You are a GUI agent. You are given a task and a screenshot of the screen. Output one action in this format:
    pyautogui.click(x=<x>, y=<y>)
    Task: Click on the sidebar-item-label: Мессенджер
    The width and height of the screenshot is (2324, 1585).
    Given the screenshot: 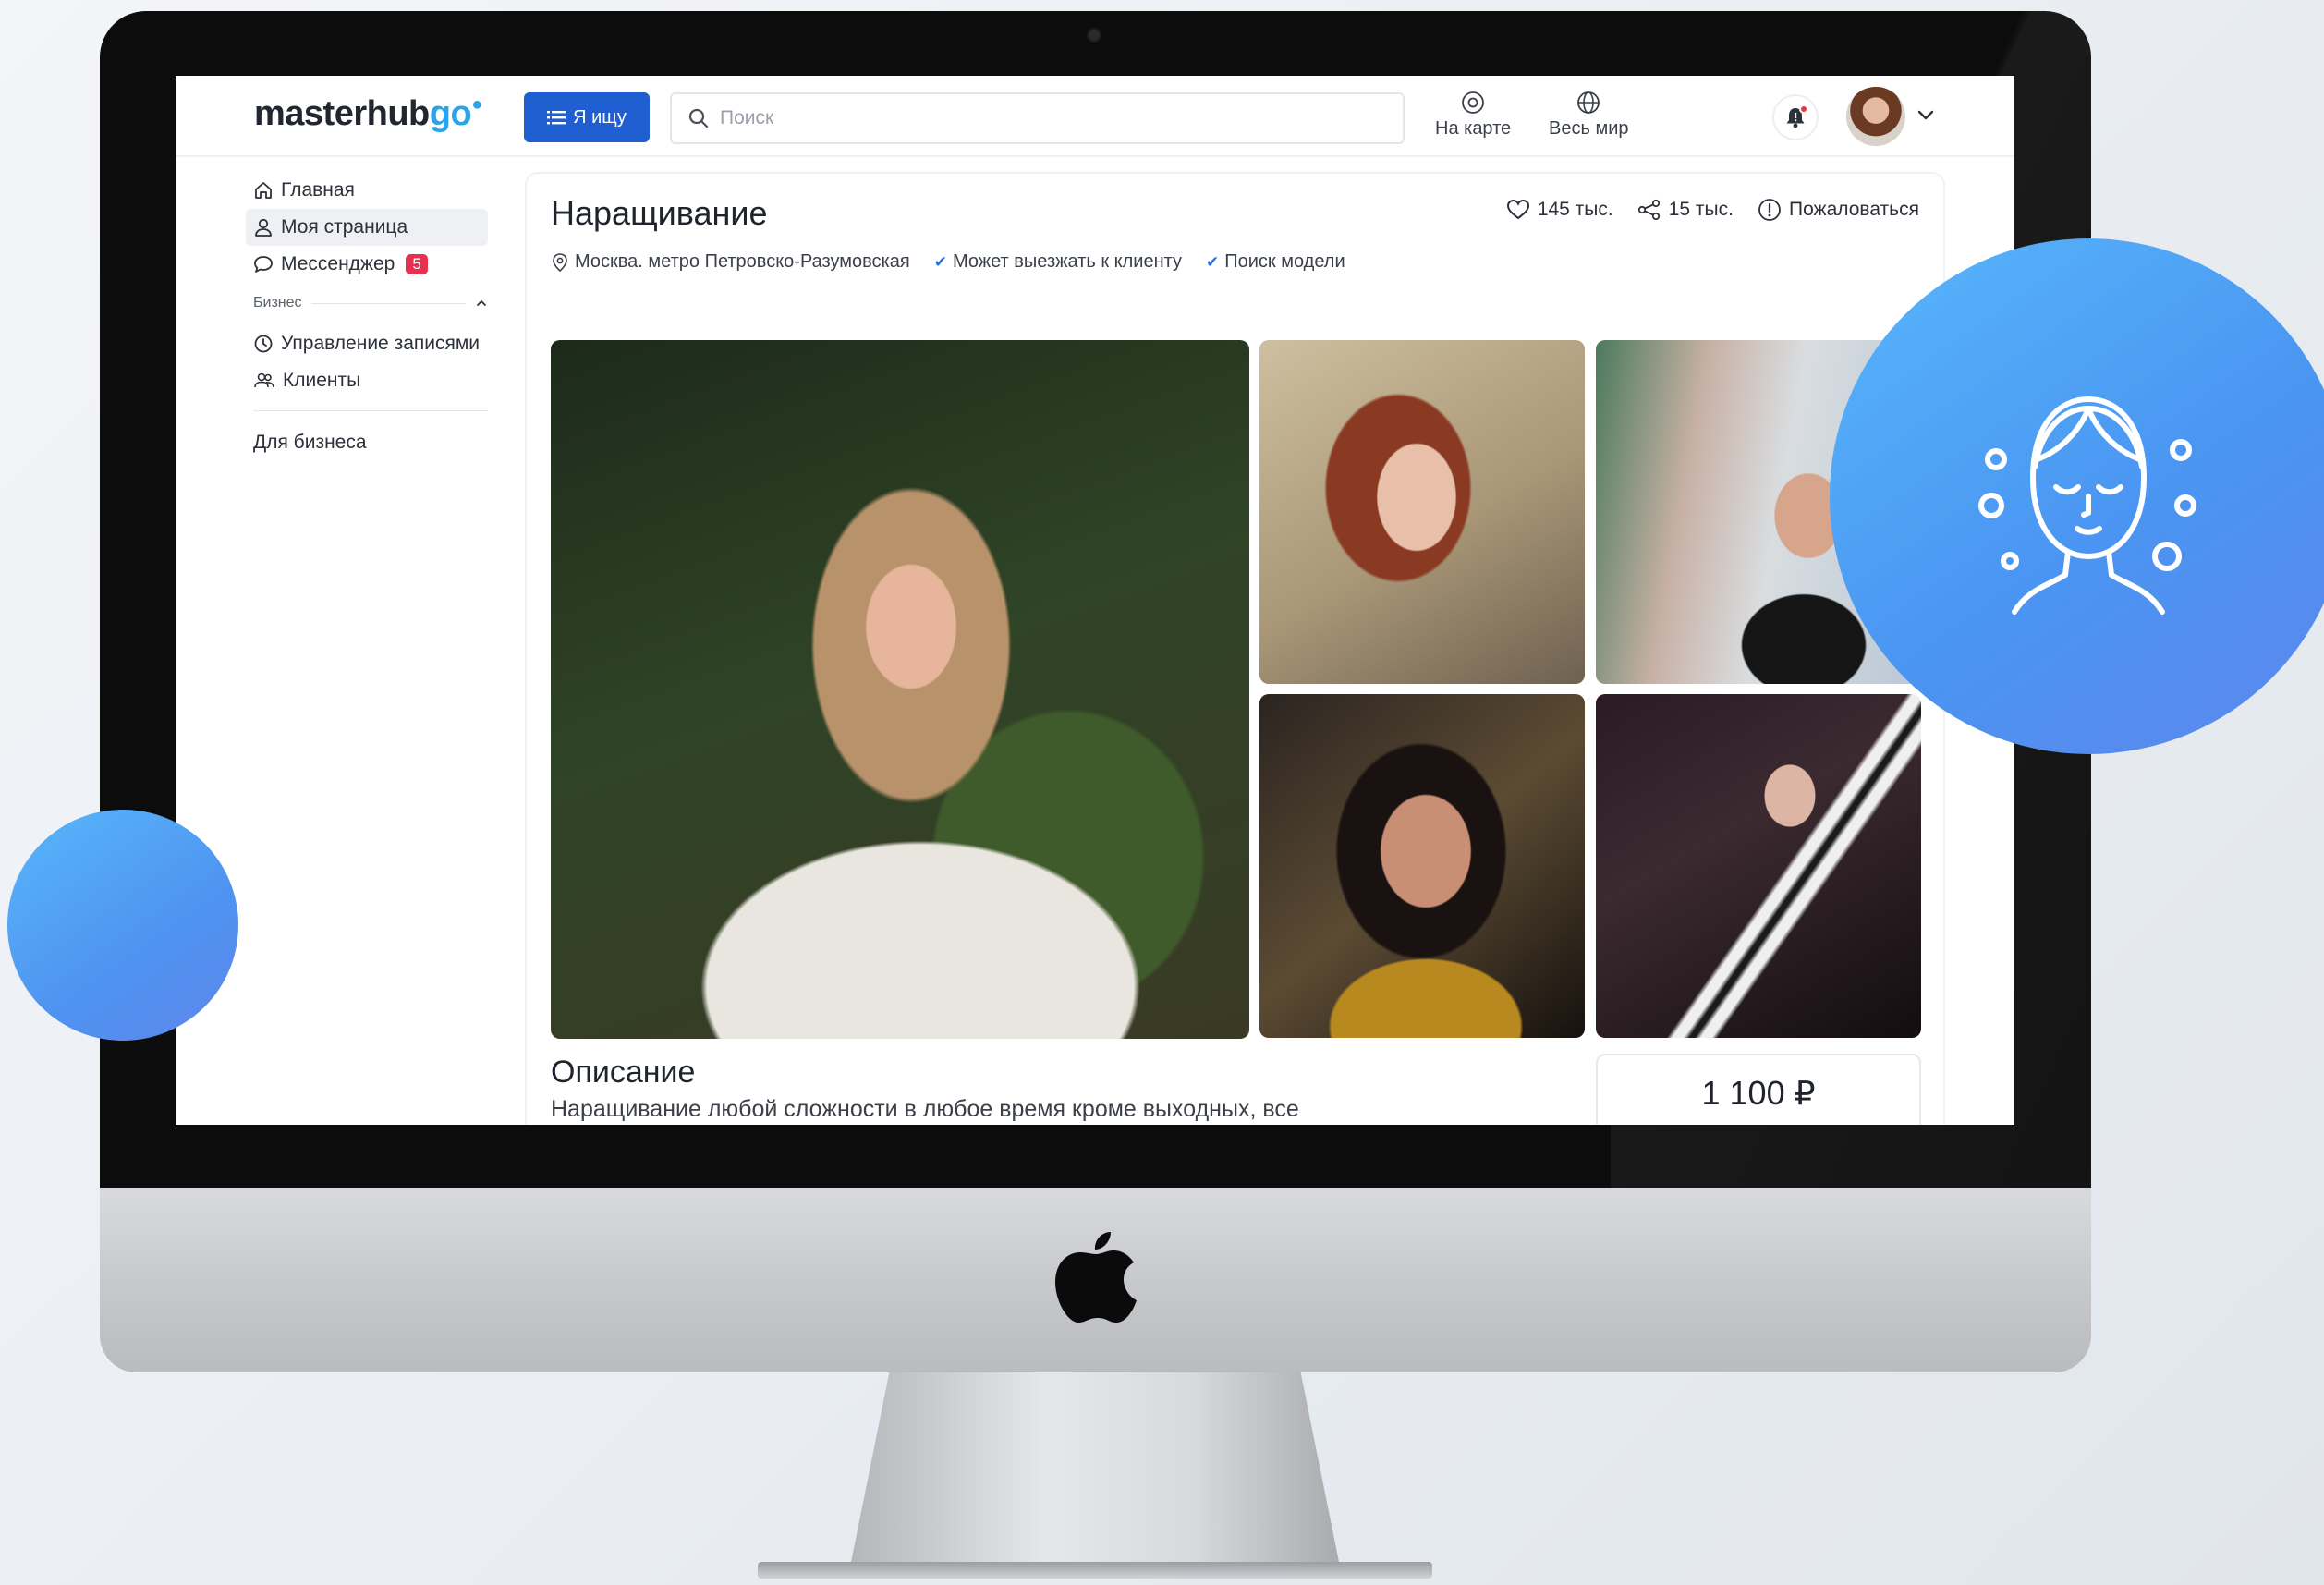 What is the action you would take?
    pyautogui.click(x=338, y=263)
    